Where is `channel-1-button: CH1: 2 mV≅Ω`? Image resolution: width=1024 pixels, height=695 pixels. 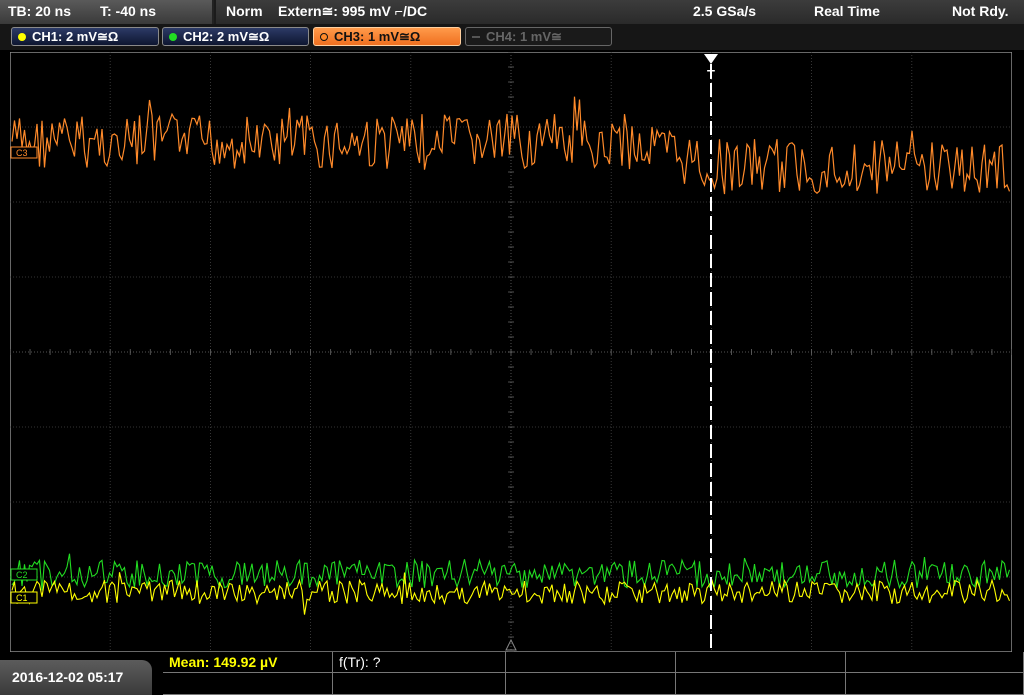 channel-1-button: CH1: 2 mV≅Ω is located at coordinates (85, 36).